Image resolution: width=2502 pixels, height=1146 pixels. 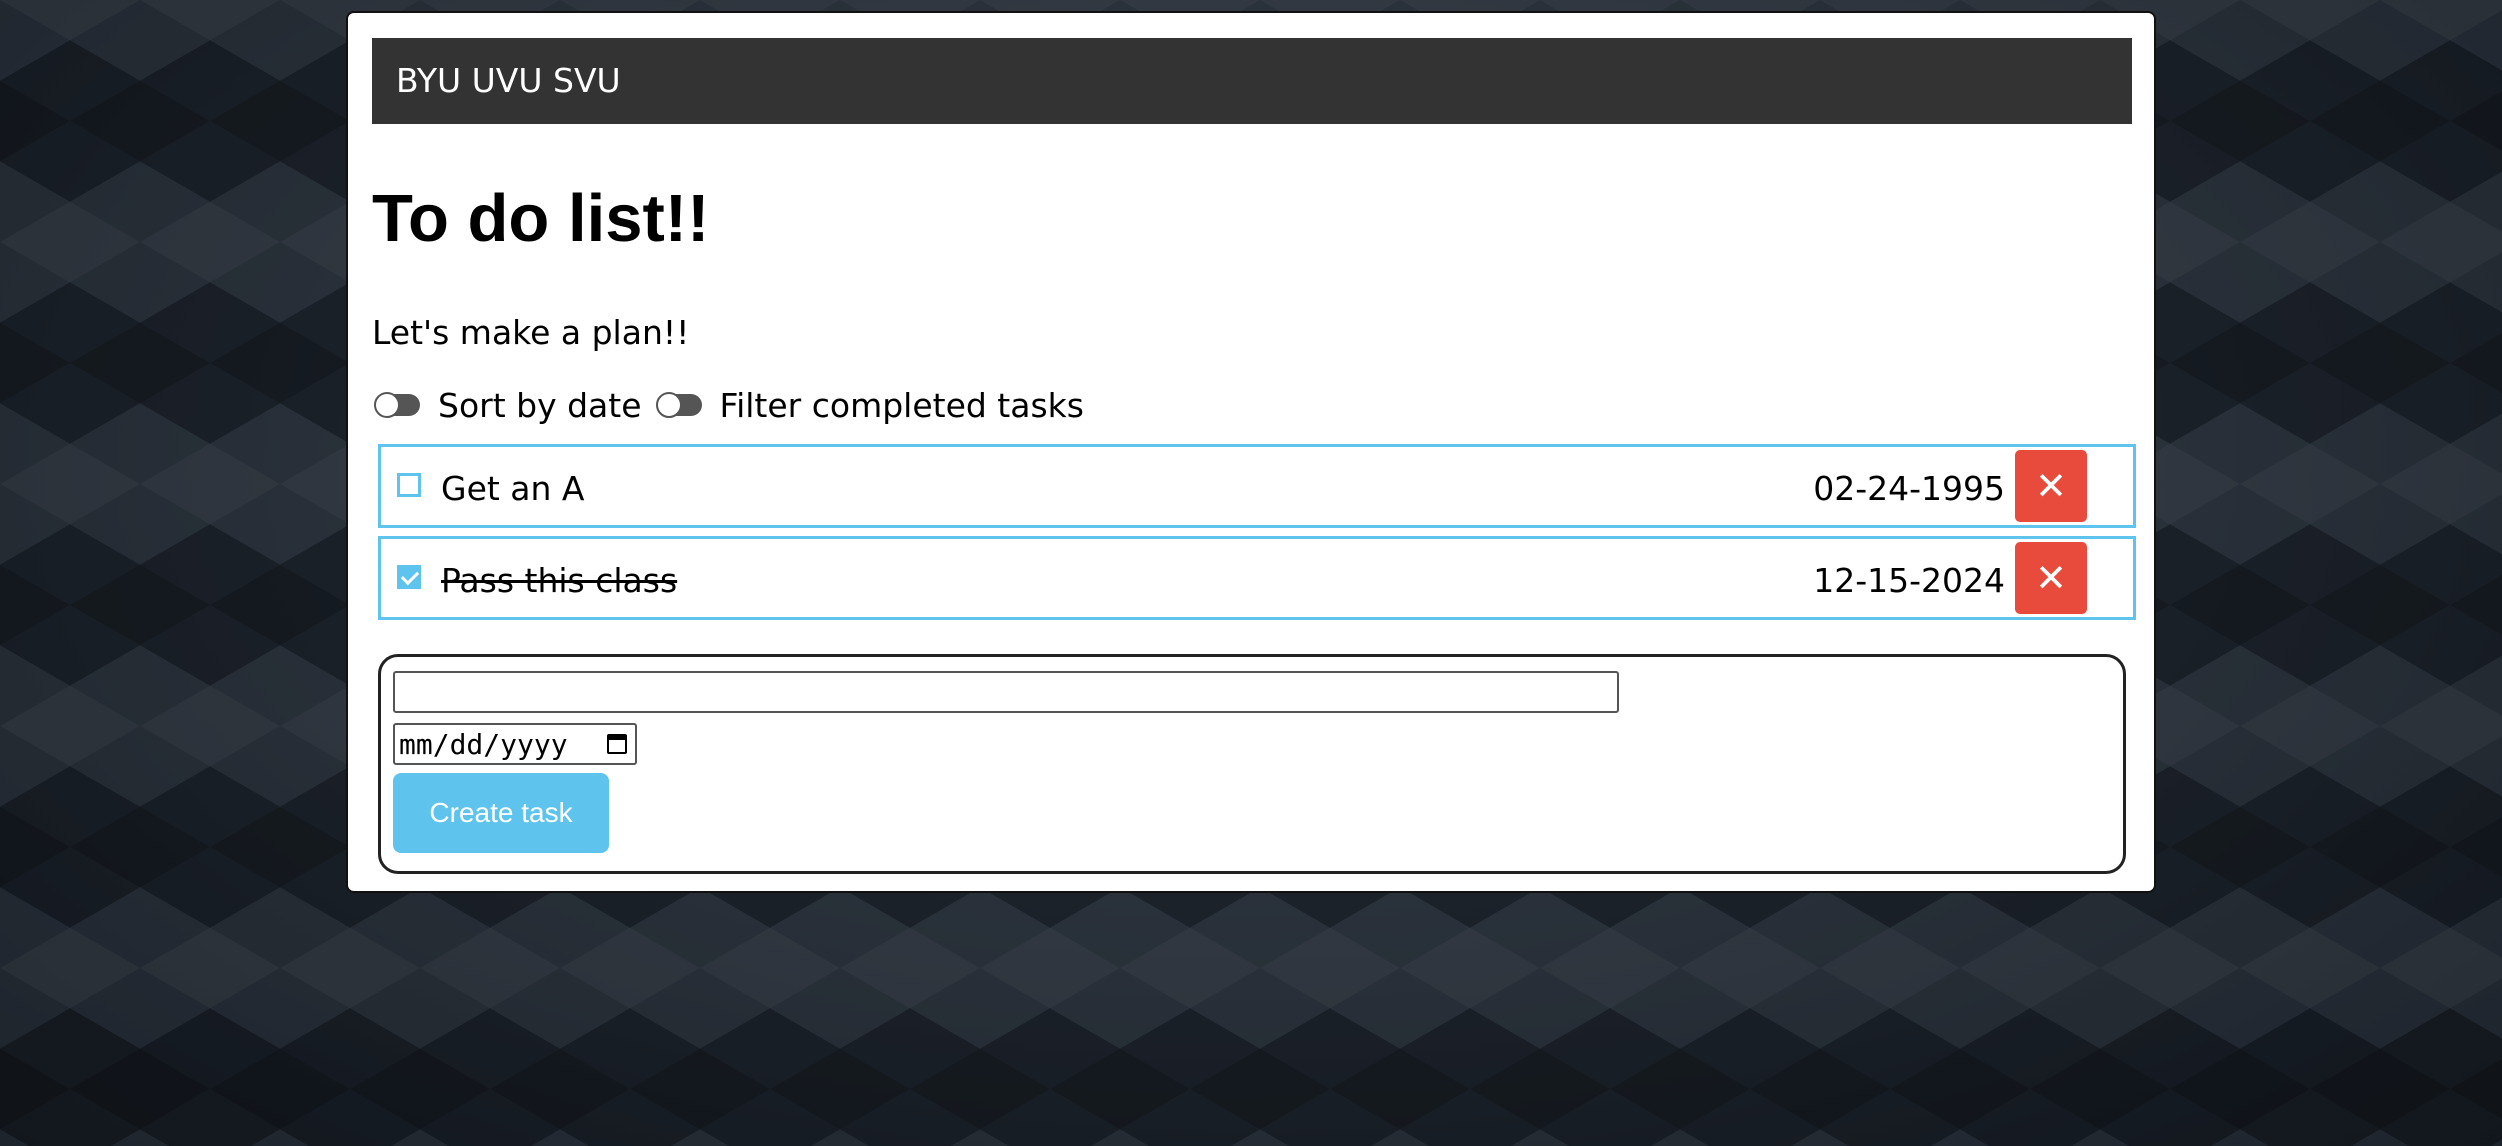 What do you see at coordinates (1909, 488) in the screenshot?
I see `task-date: 02-24-1995` at bounding box center [1909, 488].